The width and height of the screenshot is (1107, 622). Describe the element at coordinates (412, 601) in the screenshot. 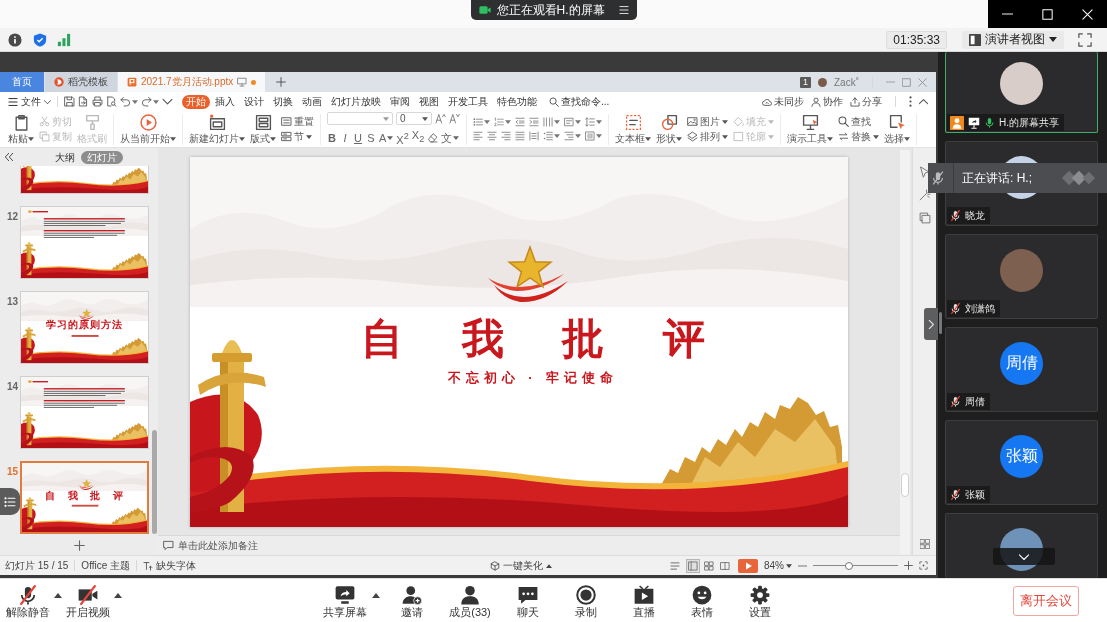

I see `invite-button: 邀请` at that location.